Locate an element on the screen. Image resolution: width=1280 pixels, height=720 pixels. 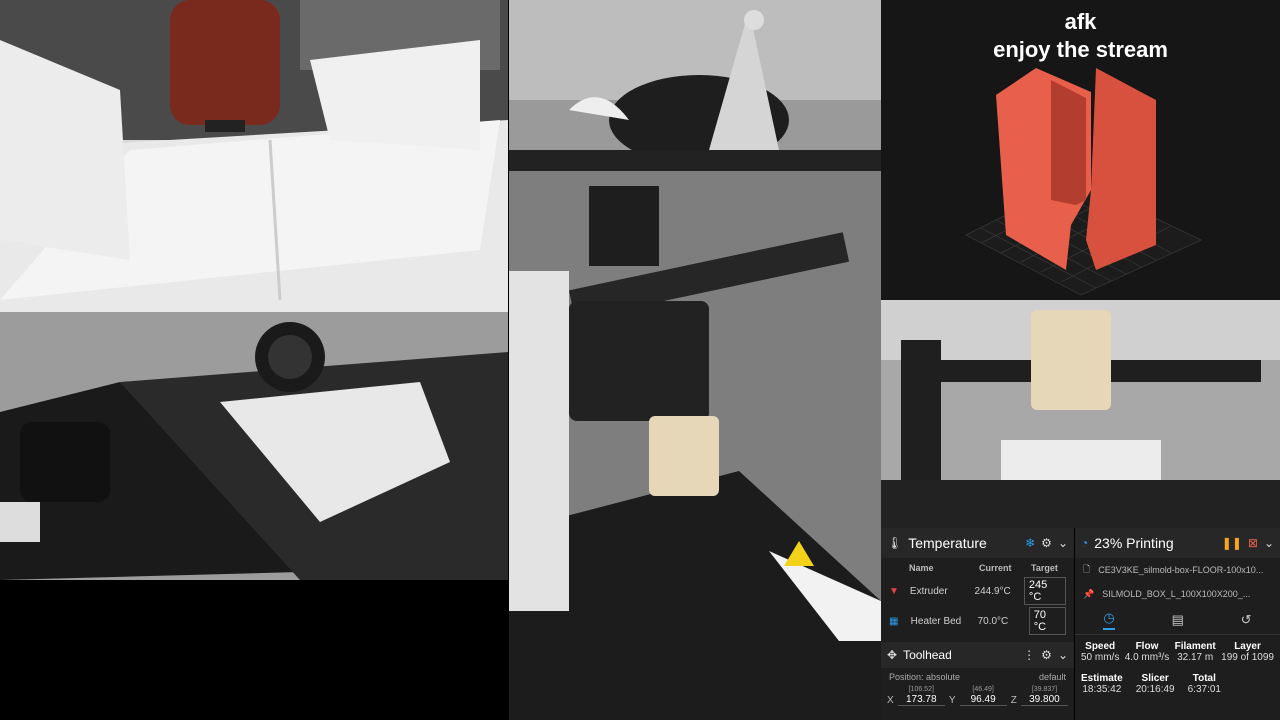
z-label: Z is located at coordinates (1013, 700).